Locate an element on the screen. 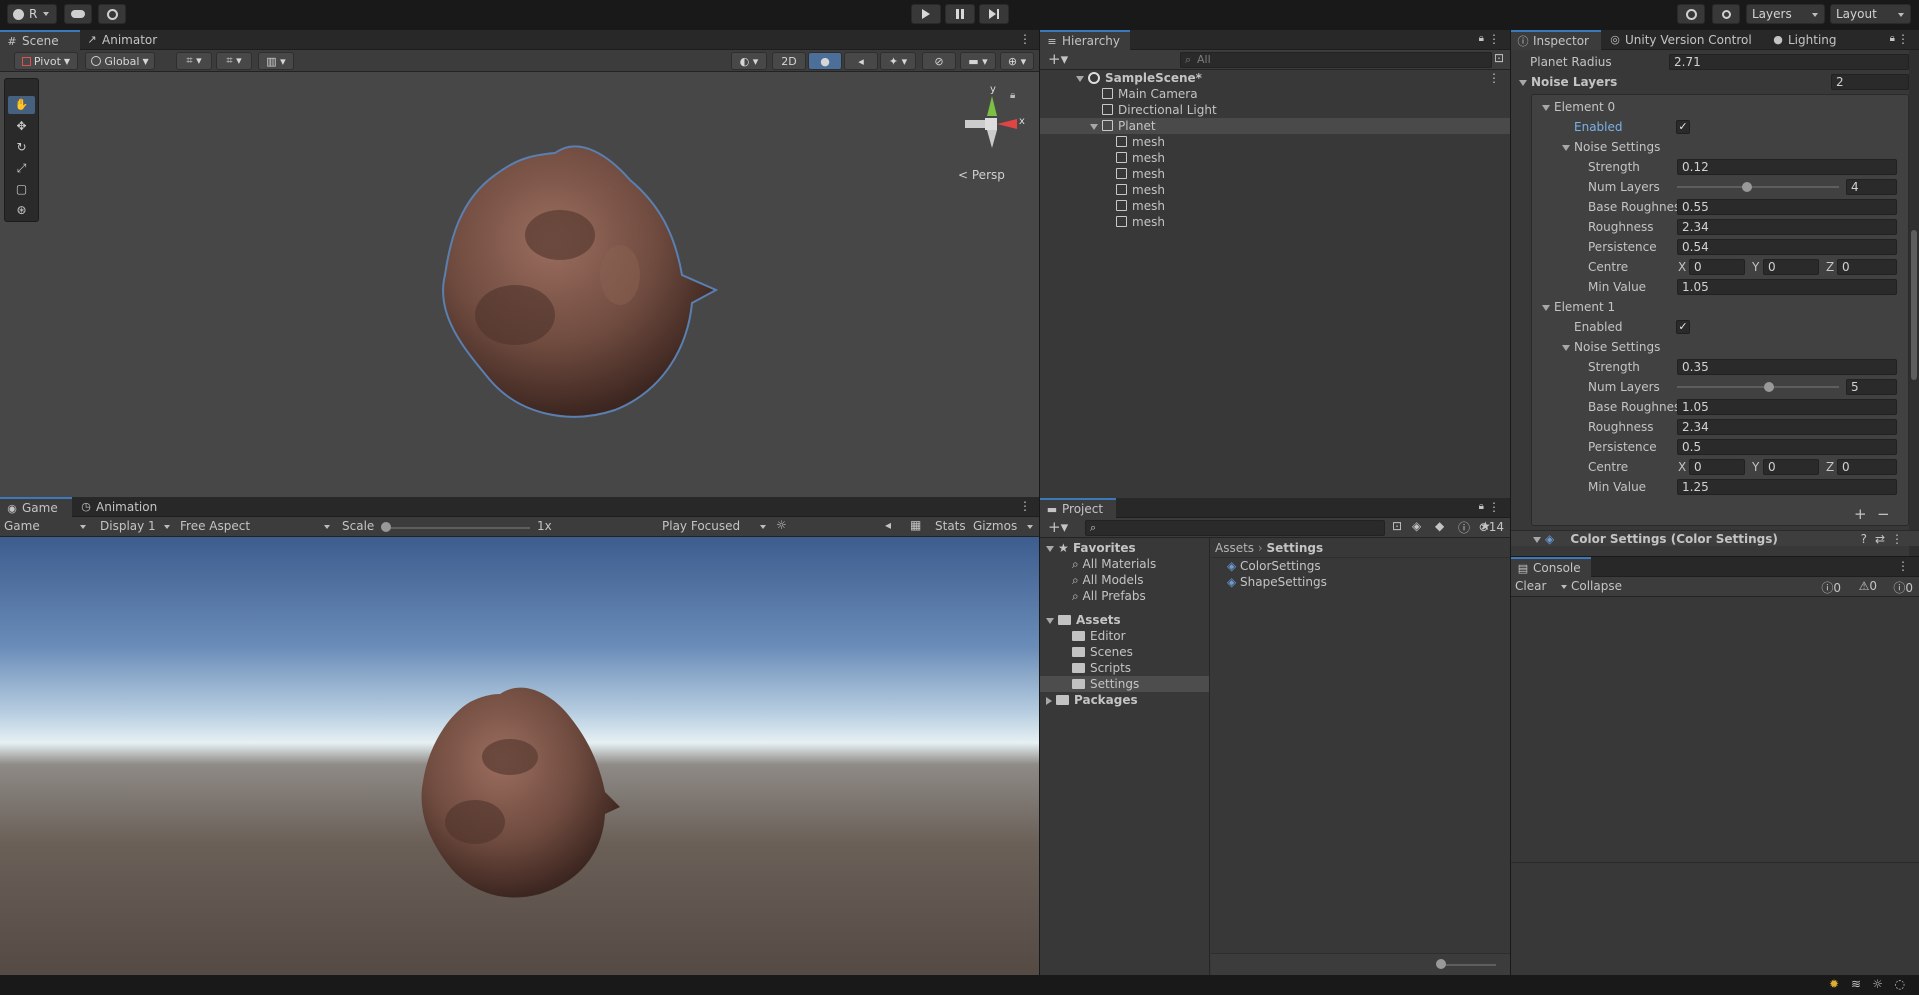 This screenshot has height=995, width=1919. enabled-checkbox: ✓ is located at coordinates (1683, 127).